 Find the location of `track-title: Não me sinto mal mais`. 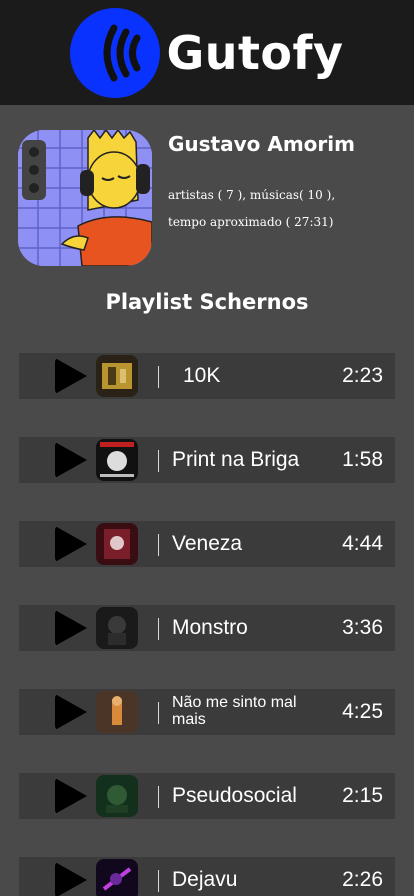

track-title: Não me sinto mal mais is located at coordinates (234, 711).